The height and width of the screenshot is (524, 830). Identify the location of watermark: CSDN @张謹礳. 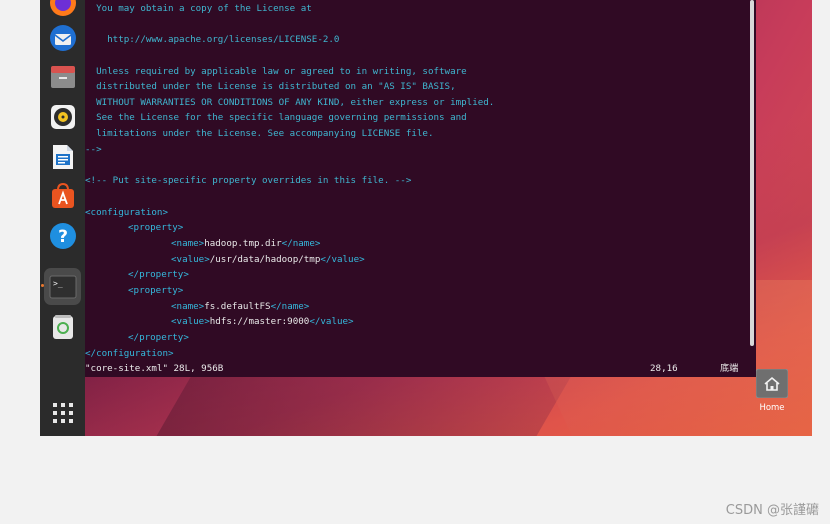
(772, 510).